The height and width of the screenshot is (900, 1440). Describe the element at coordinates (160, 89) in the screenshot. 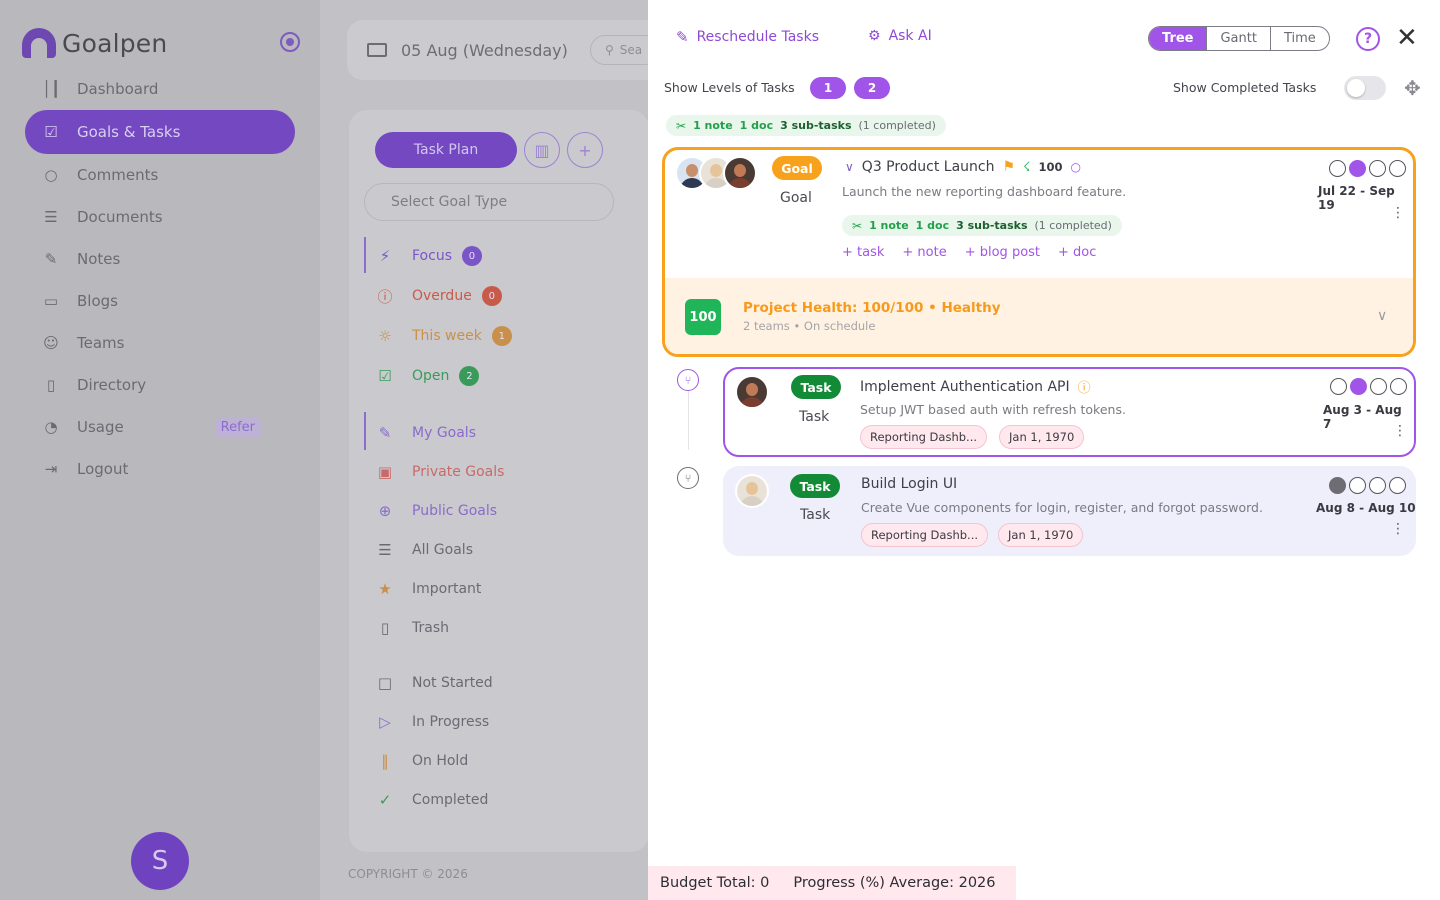

I see `sidebar-item-dashboard: │┃ Dashboard` at that location.